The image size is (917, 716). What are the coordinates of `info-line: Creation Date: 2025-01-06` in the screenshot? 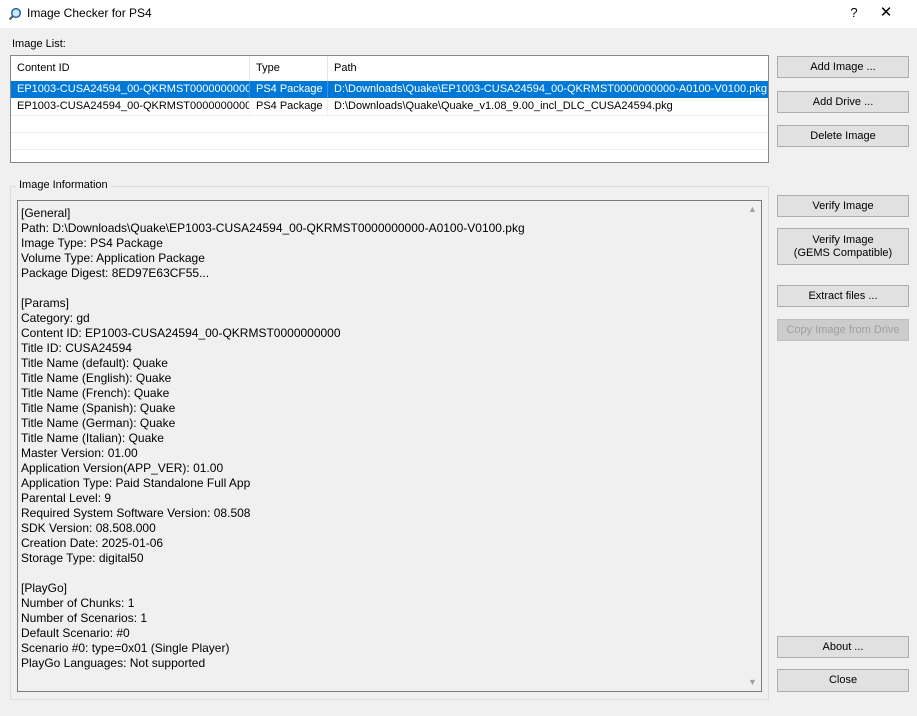 It's located at (92, 543).